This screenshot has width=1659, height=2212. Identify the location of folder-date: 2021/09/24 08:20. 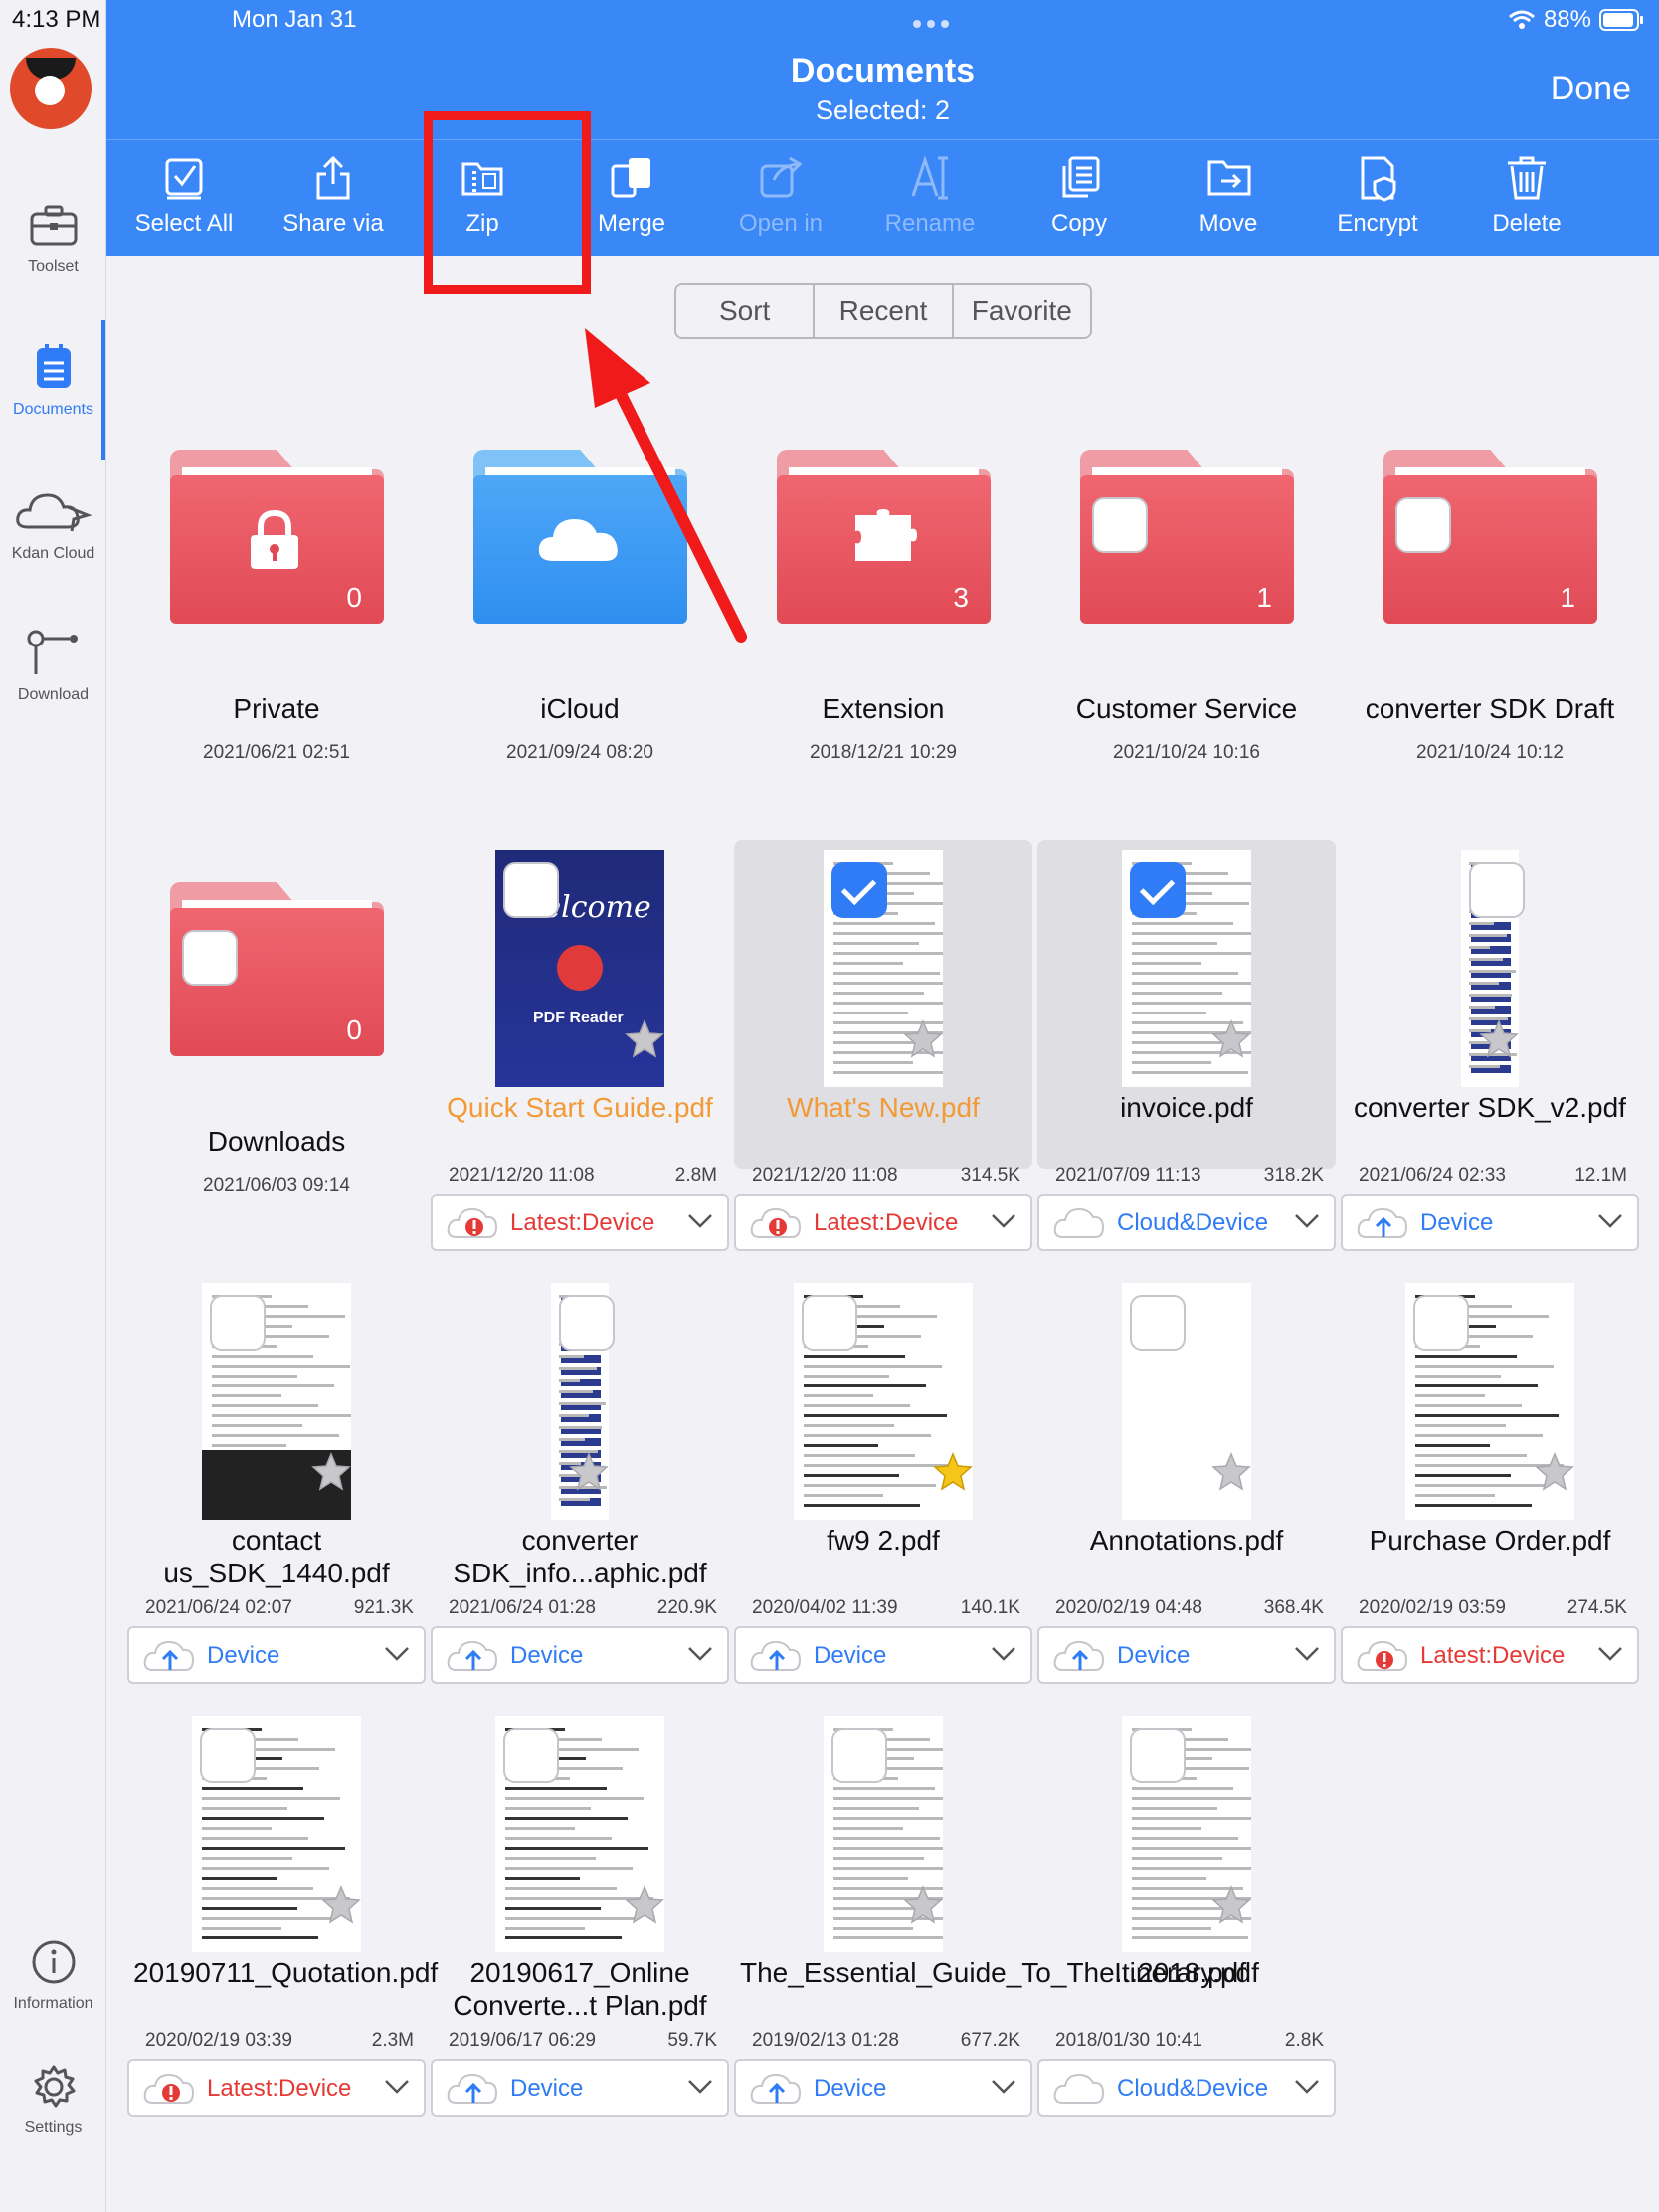
(579, 752).